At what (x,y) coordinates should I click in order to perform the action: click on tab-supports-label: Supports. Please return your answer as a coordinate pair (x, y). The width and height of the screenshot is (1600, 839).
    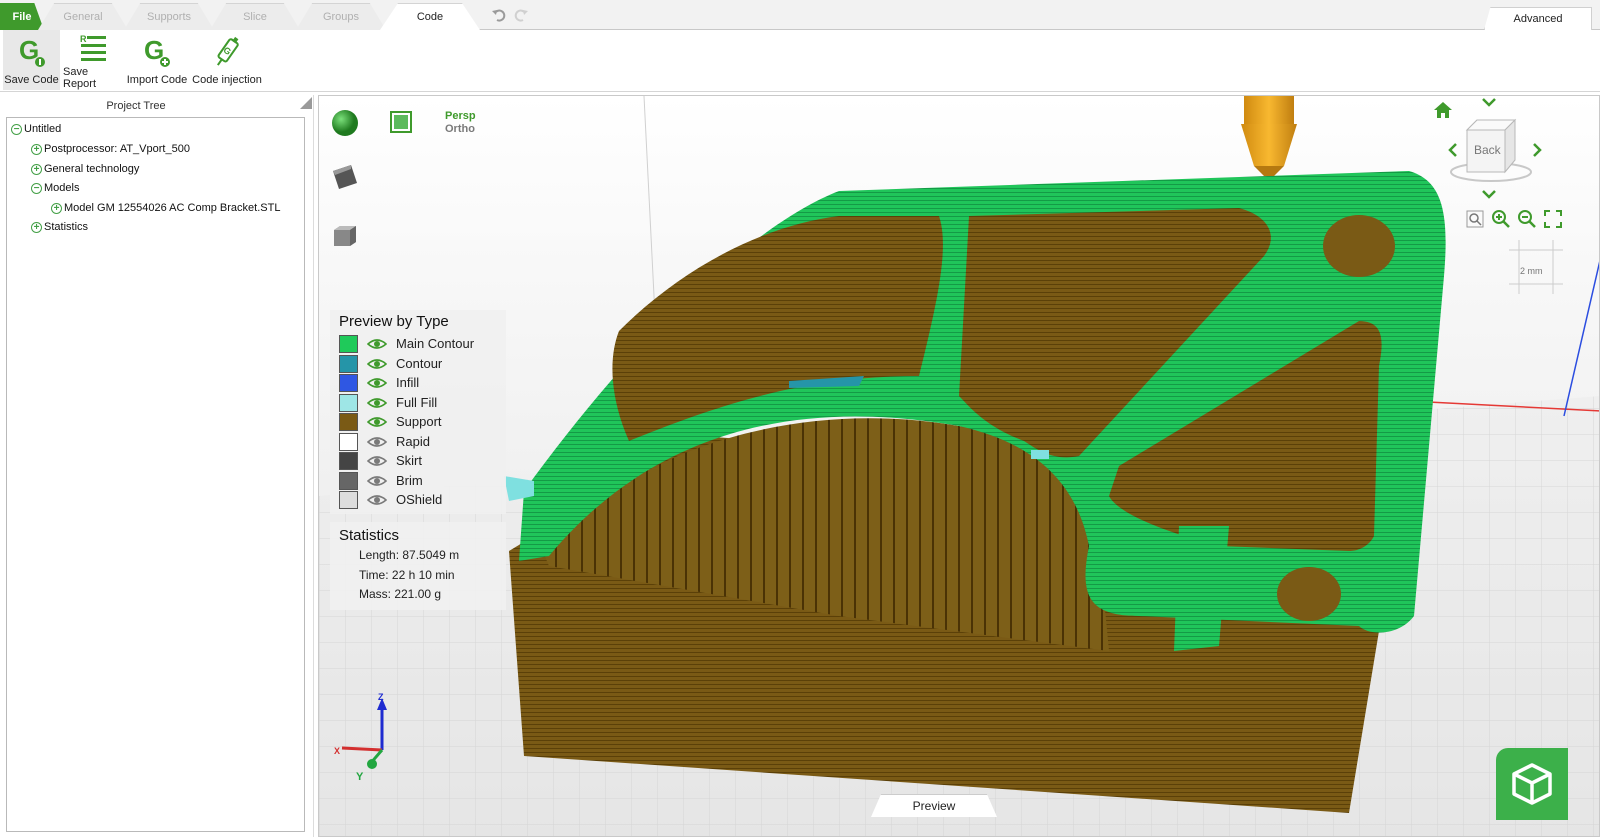
    Looking at the image, I should click on (169, 16).